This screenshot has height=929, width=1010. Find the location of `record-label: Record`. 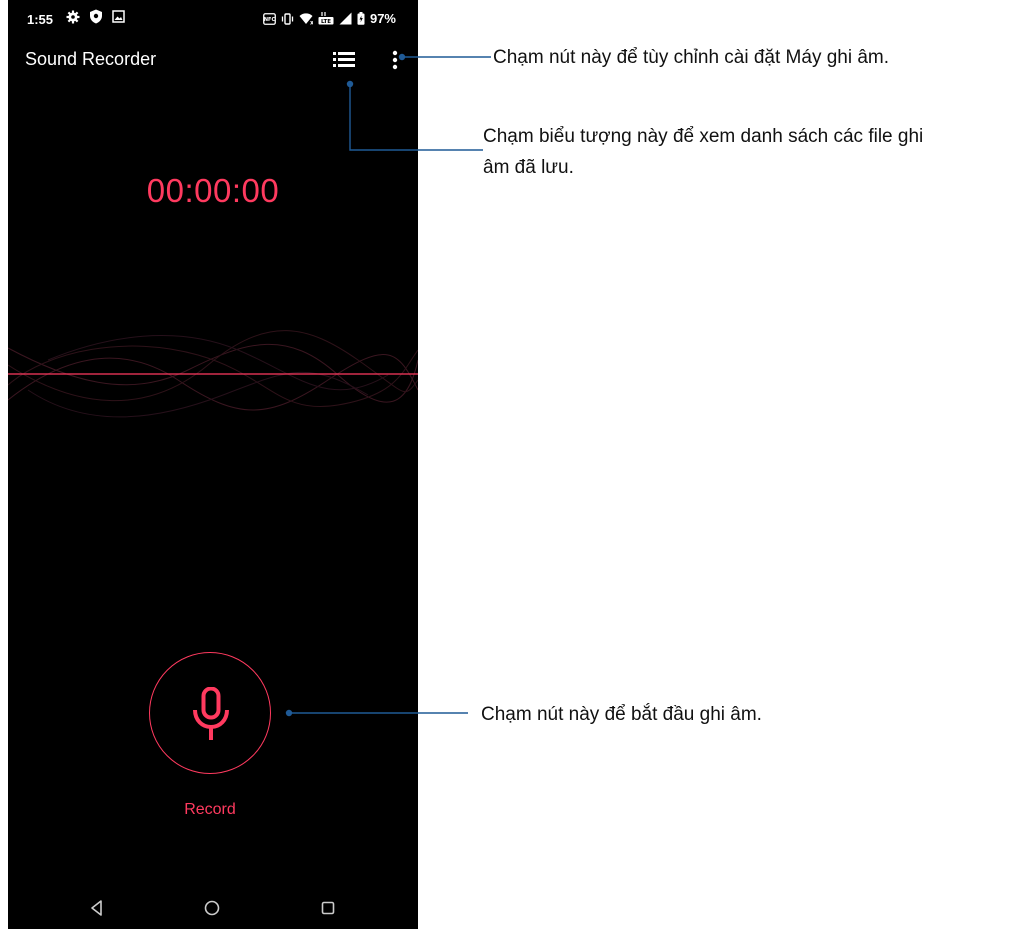

record-label: Record is located at coordinates (210, 809).